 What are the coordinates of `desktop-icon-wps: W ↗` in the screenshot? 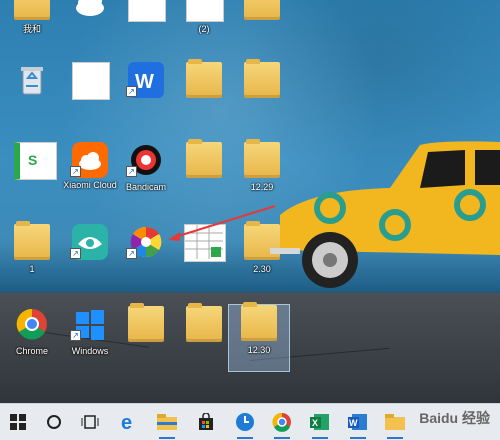 It's located at (146, 95).